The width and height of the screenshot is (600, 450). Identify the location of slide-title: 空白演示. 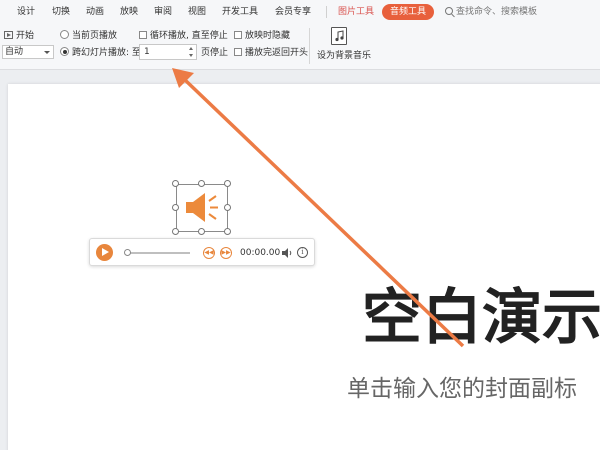
(481, 318).